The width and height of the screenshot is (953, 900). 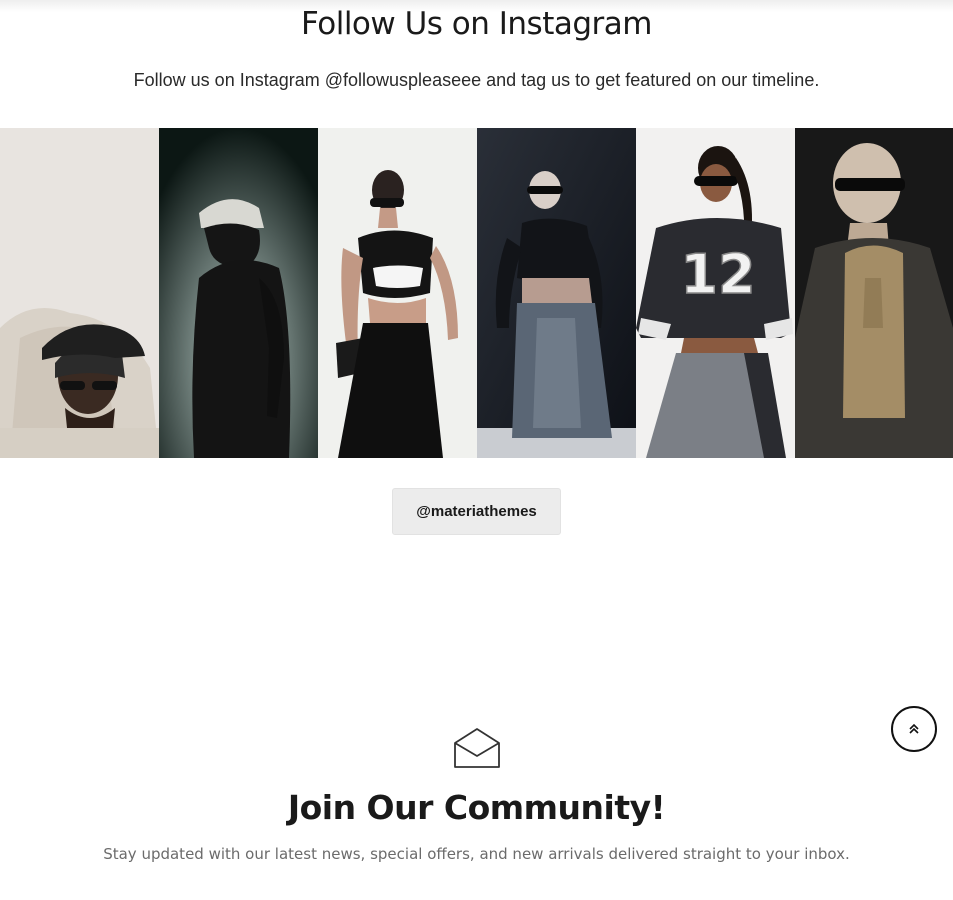 I want to click on scroll-to-top-button, so click(x=914, y=729).